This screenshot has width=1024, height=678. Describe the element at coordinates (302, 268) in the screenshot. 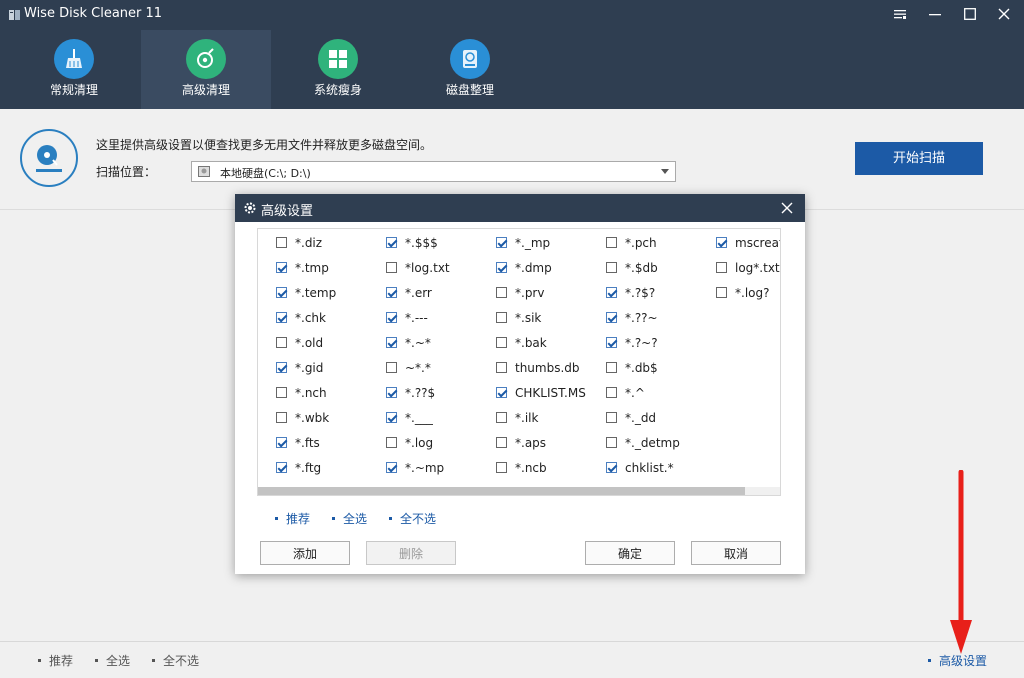

I see `extension-item: *.tmp` at that location.